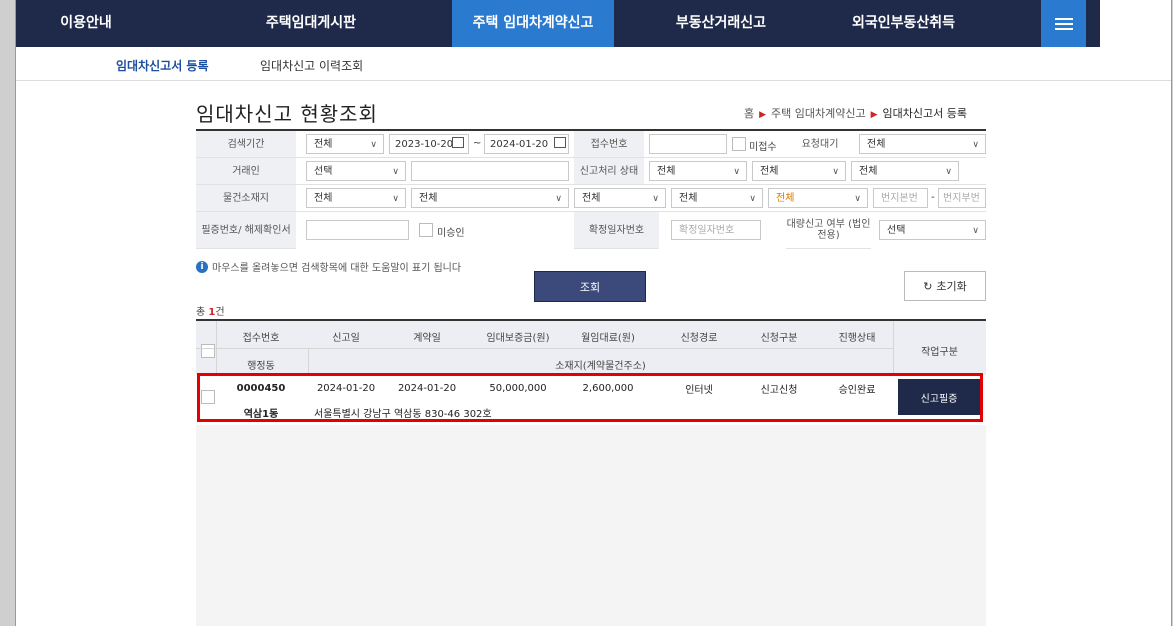  Describe the element at coordinates (346, 388) in the screenshot. I see `cell-report-date: 2024-01-20` at that location.